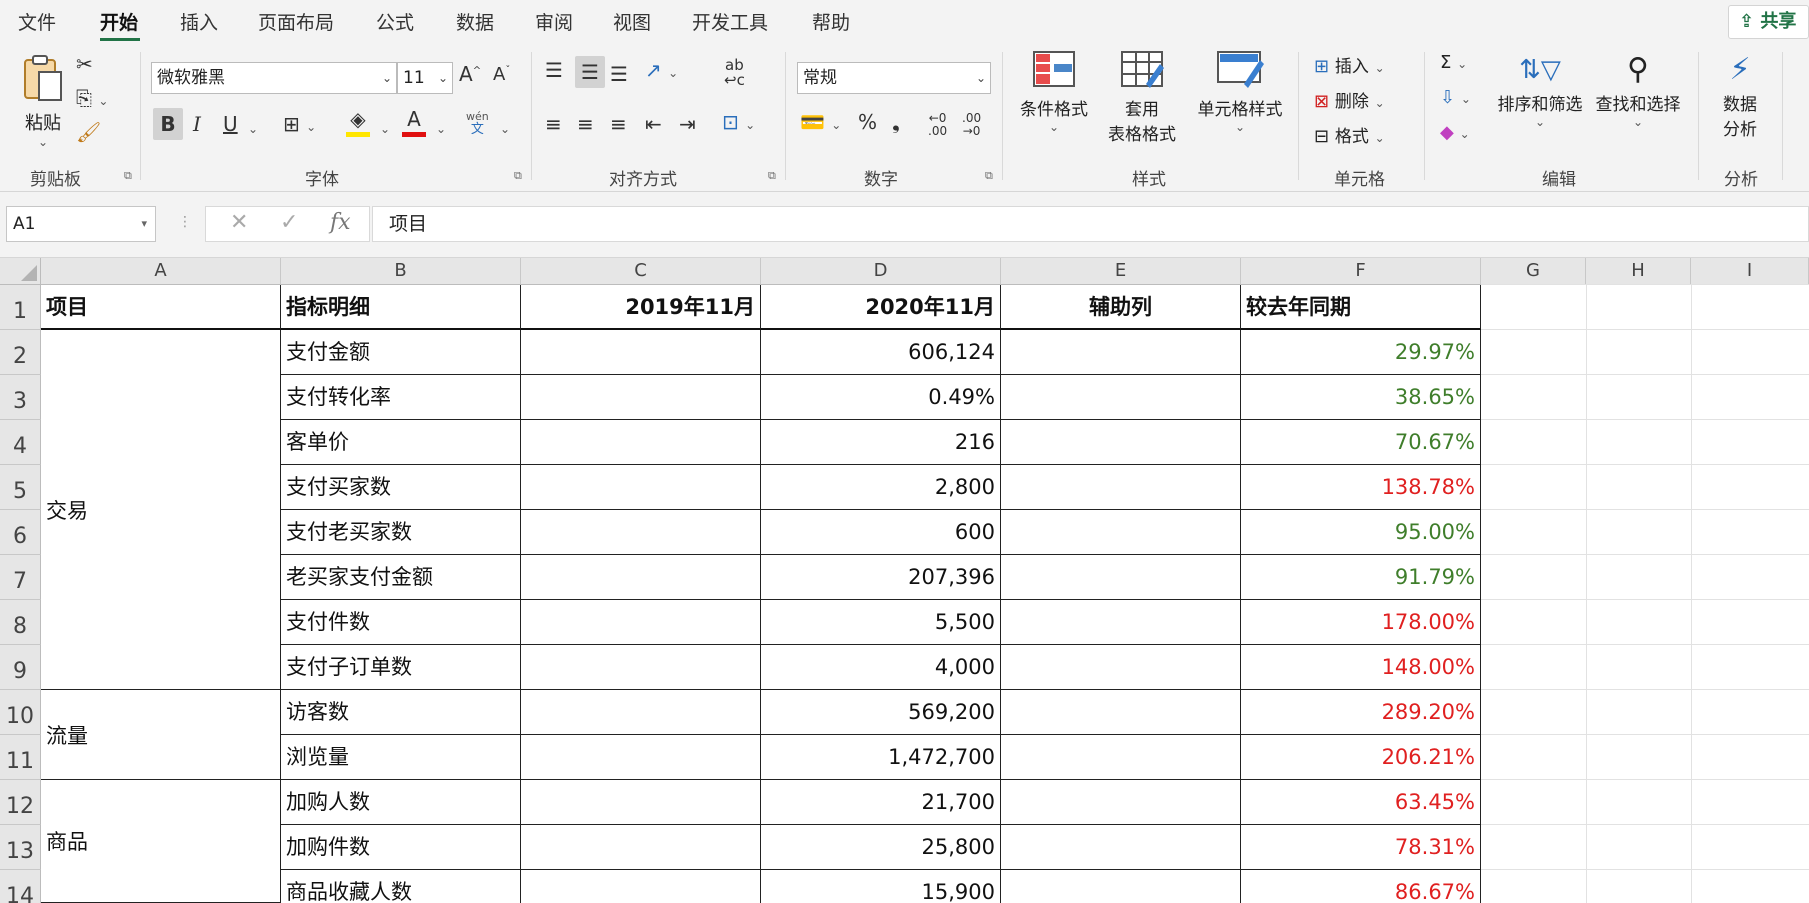 This screenshot has height=903, width=1809. Describe the element at coordinates (1361, 352) in the screenshot. I see `yoy-cell: 29.97%` at that location.